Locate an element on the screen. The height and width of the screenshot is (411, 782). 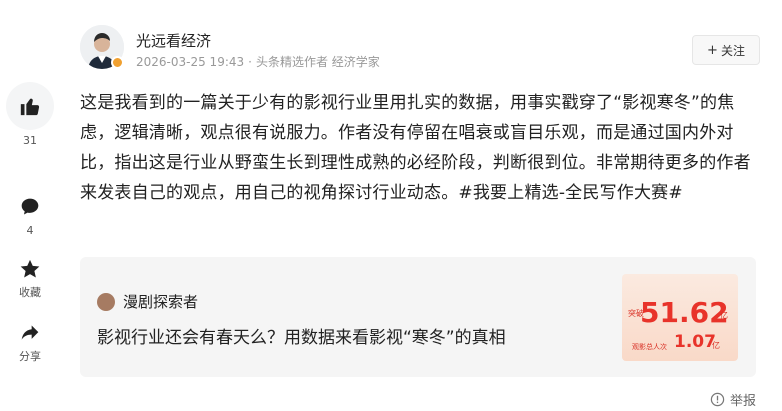
follow-label: 关注 is located at coordinates (732, 50).